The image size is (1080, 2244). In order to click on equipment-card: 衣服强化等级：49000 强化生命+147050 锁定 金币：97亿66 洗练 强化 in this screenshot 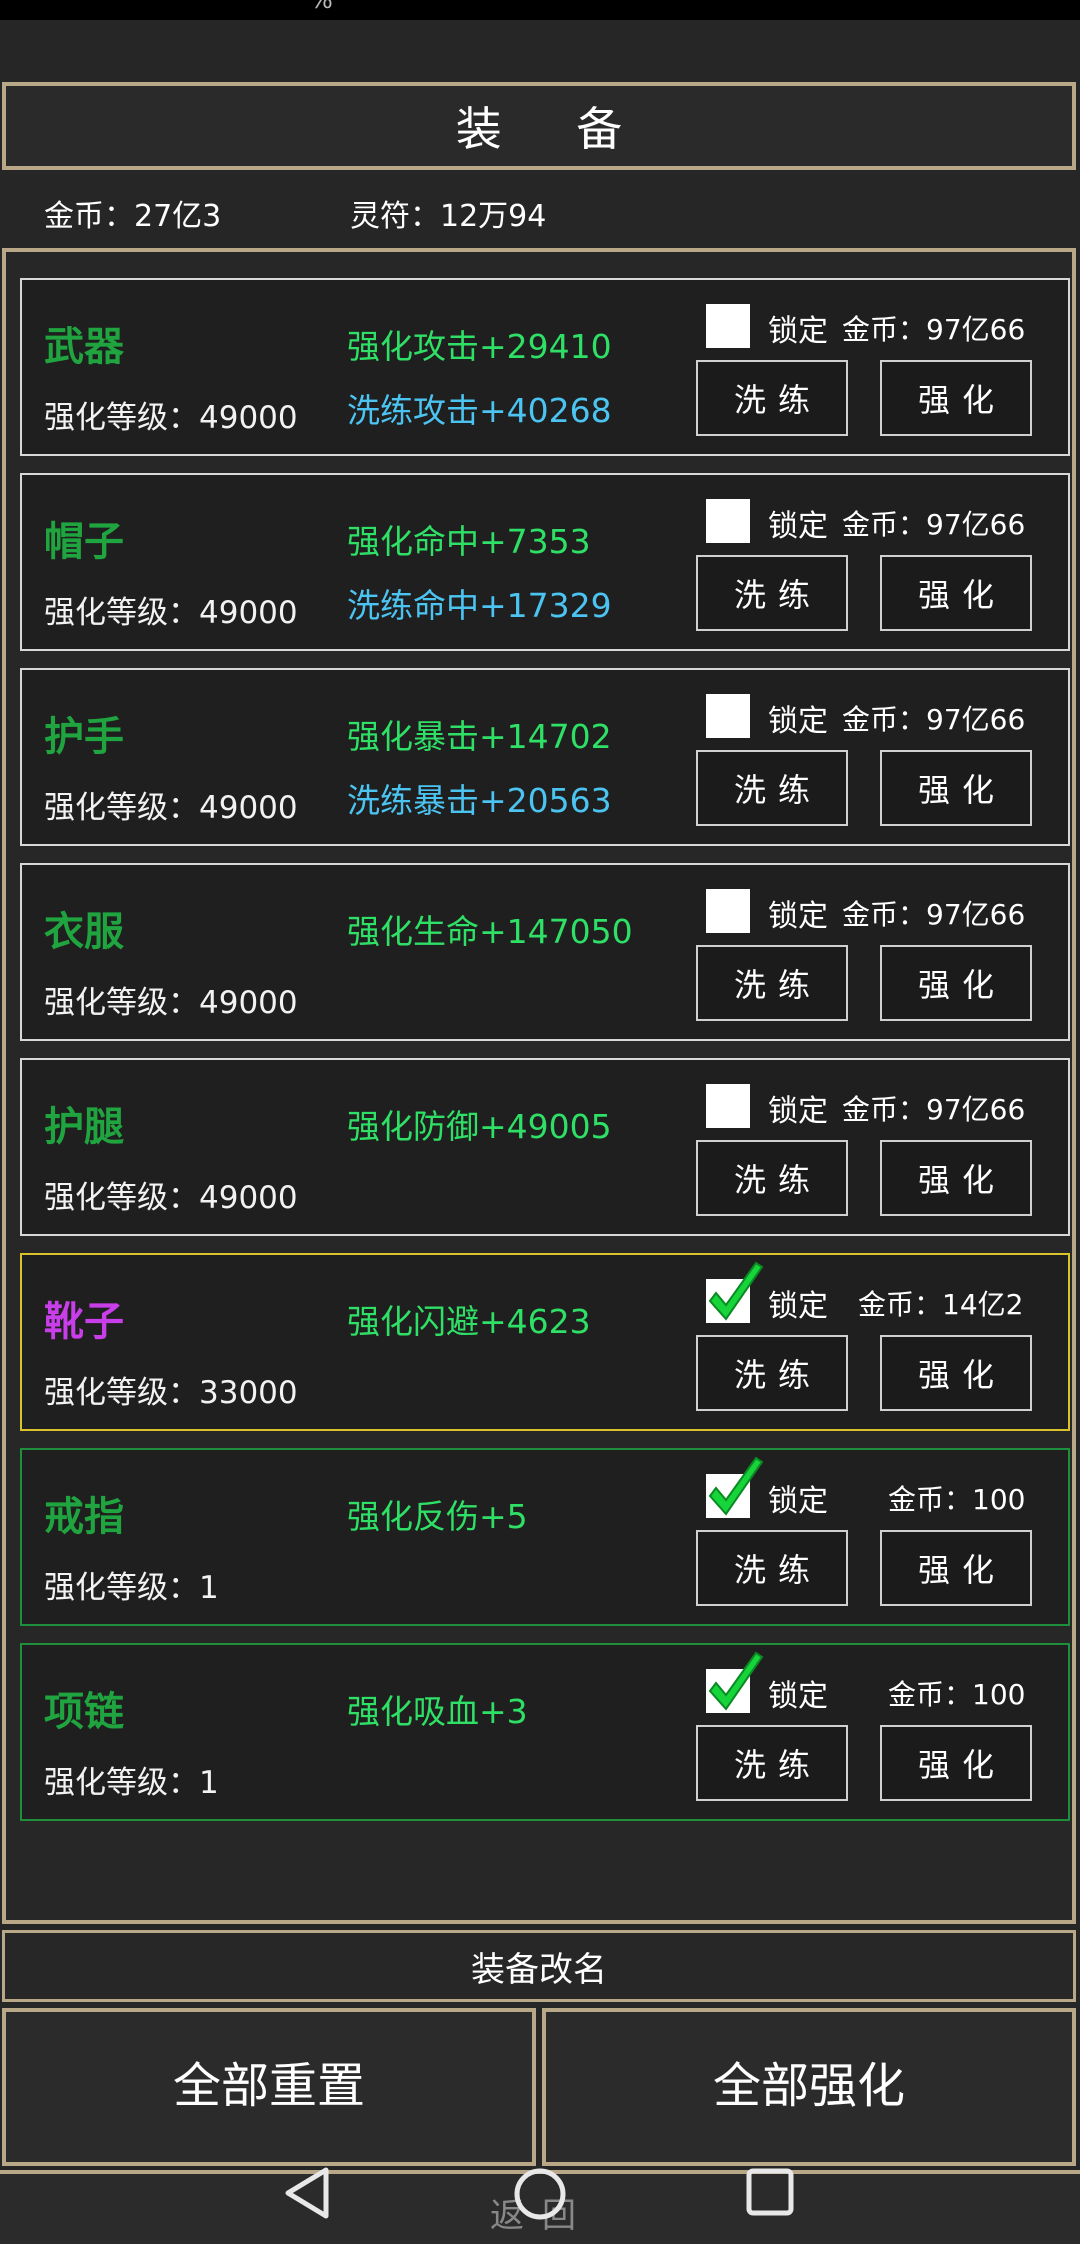, I will do `click(545, 952)`.